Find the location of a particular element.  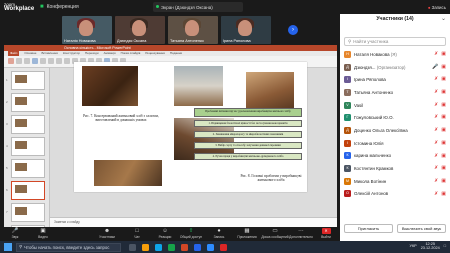

leave-control: ✕ Выйти is located at coordinates (326, 233).